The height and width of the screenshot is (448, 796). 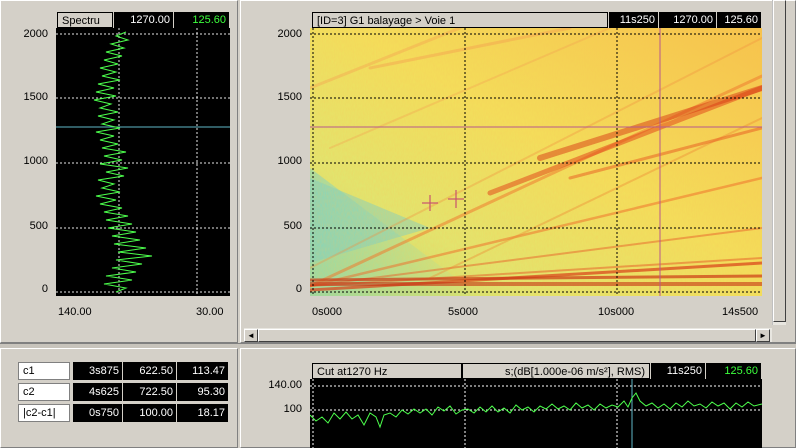 What do you see at coordinates (292, 226) in the screenshot?
I see `spectrogram-y-tick: 500` at bounding box center [292, 226].